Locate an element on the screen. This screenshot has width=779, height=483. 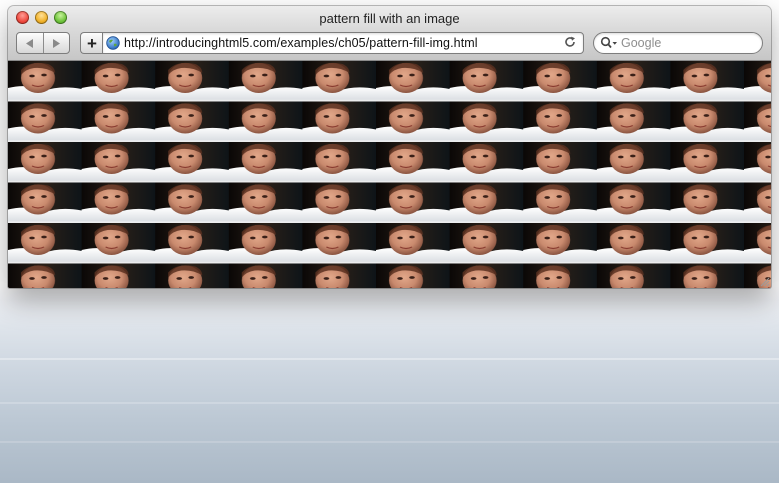
add-bookmark-button: + is located at coordinates (91, 43).